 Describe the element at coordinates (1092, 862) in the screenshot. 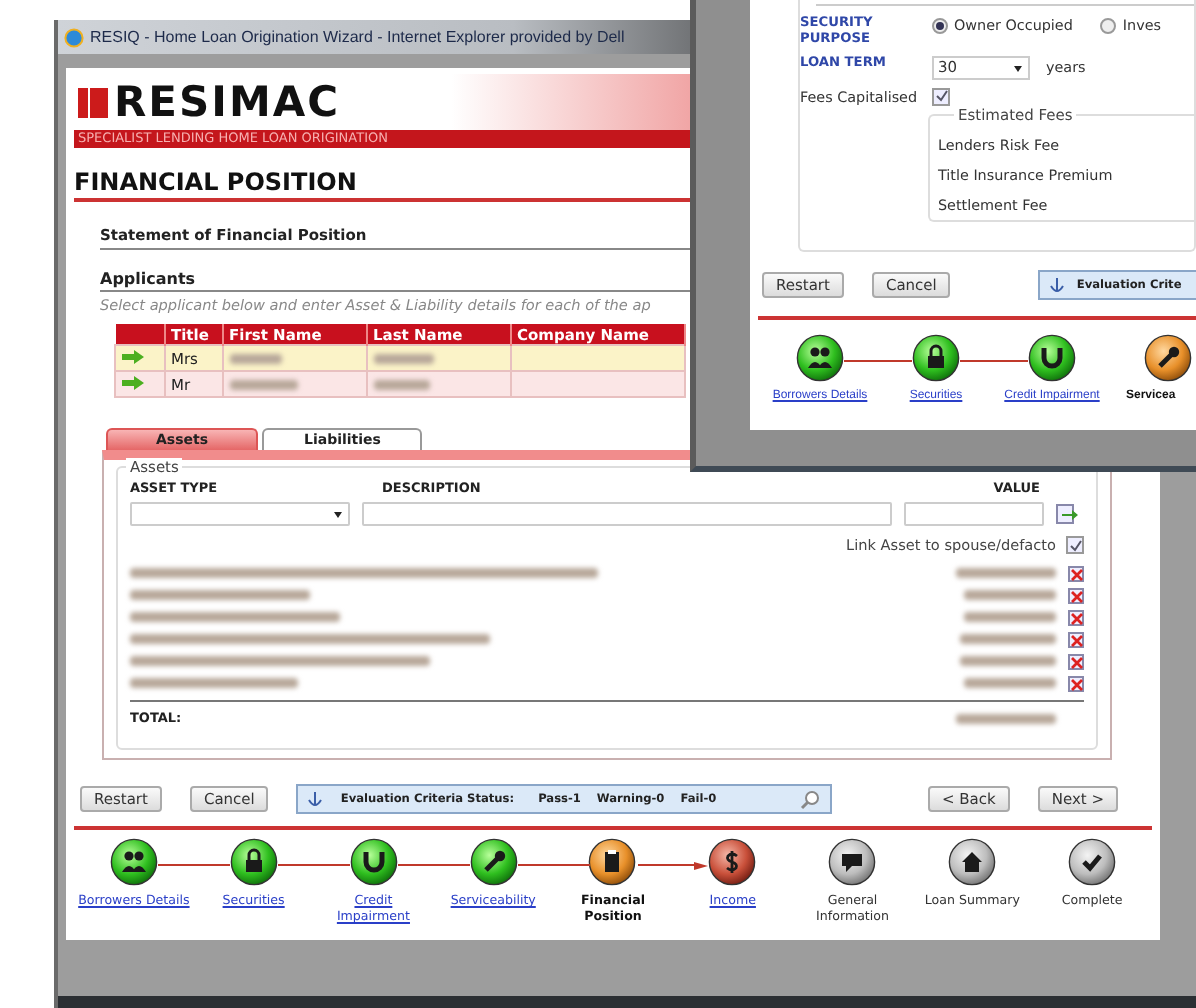

I see `checkmark-icon` at that location.